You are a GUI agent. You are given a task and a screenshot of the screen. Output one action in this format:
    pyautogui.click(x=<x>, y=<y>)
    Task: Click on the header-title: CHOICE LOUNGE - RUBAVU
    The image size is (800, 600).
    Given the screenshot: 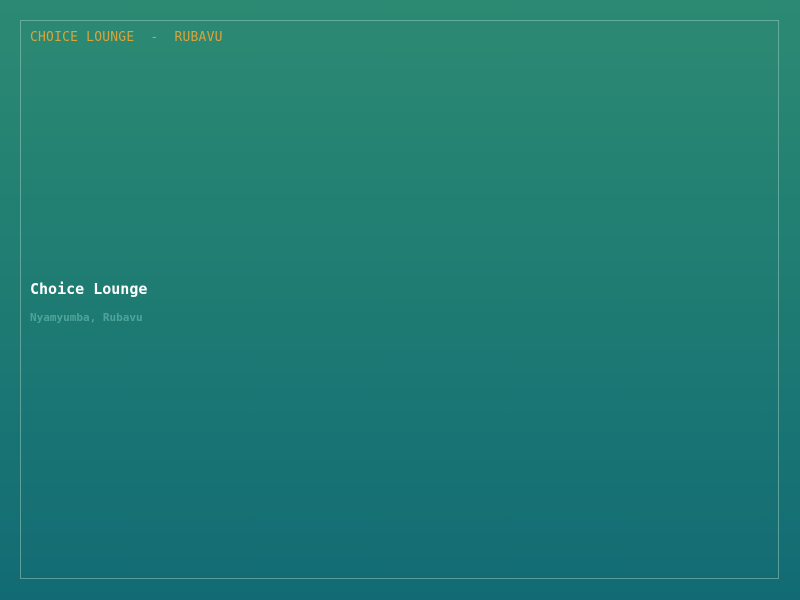 What is the action you would take?
    pyautogui.click(x=126, y=37)
    